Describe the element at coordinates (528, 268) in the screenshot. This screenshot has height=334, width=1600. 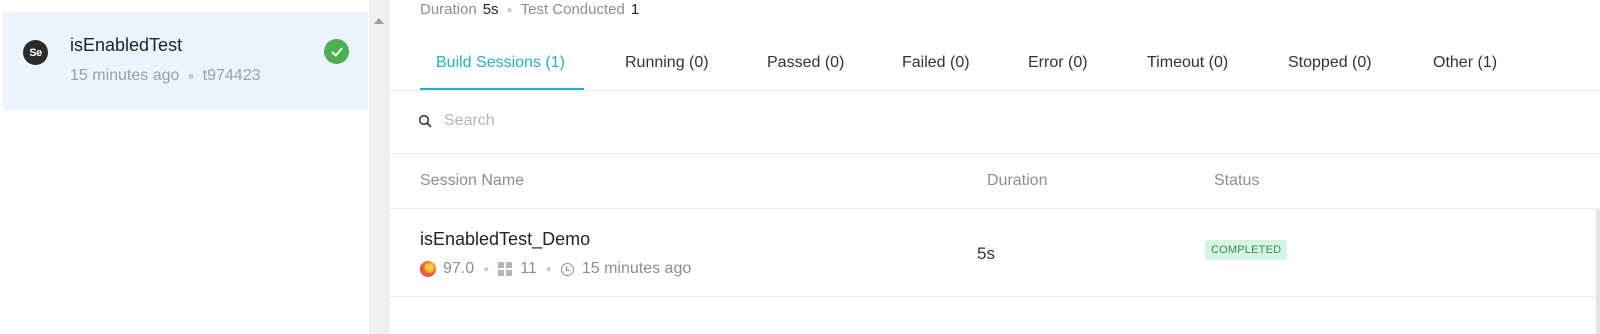
I see `os-version: 11` at that location.